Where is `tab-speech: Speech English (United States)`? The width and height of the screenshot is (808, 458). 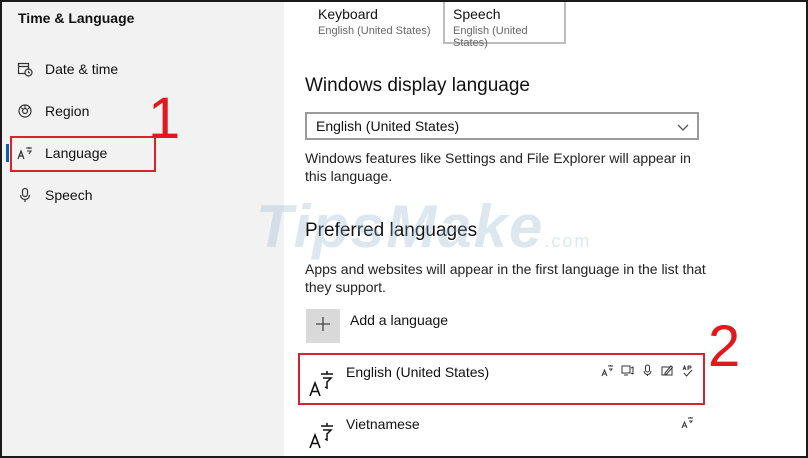 tab-speech: Speech English (United States) is located at coordinates (504, 25).